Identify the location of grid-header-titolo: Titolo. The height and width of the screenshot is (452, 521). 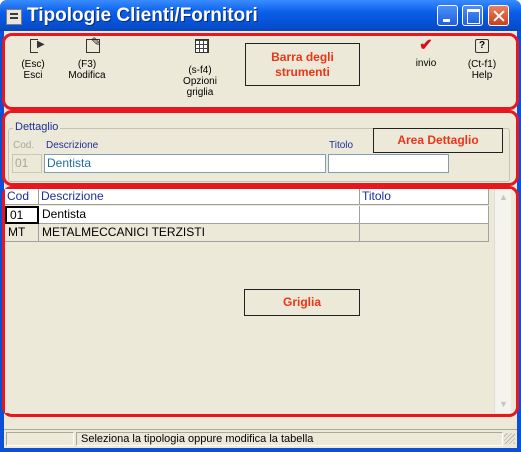
(424, 197).